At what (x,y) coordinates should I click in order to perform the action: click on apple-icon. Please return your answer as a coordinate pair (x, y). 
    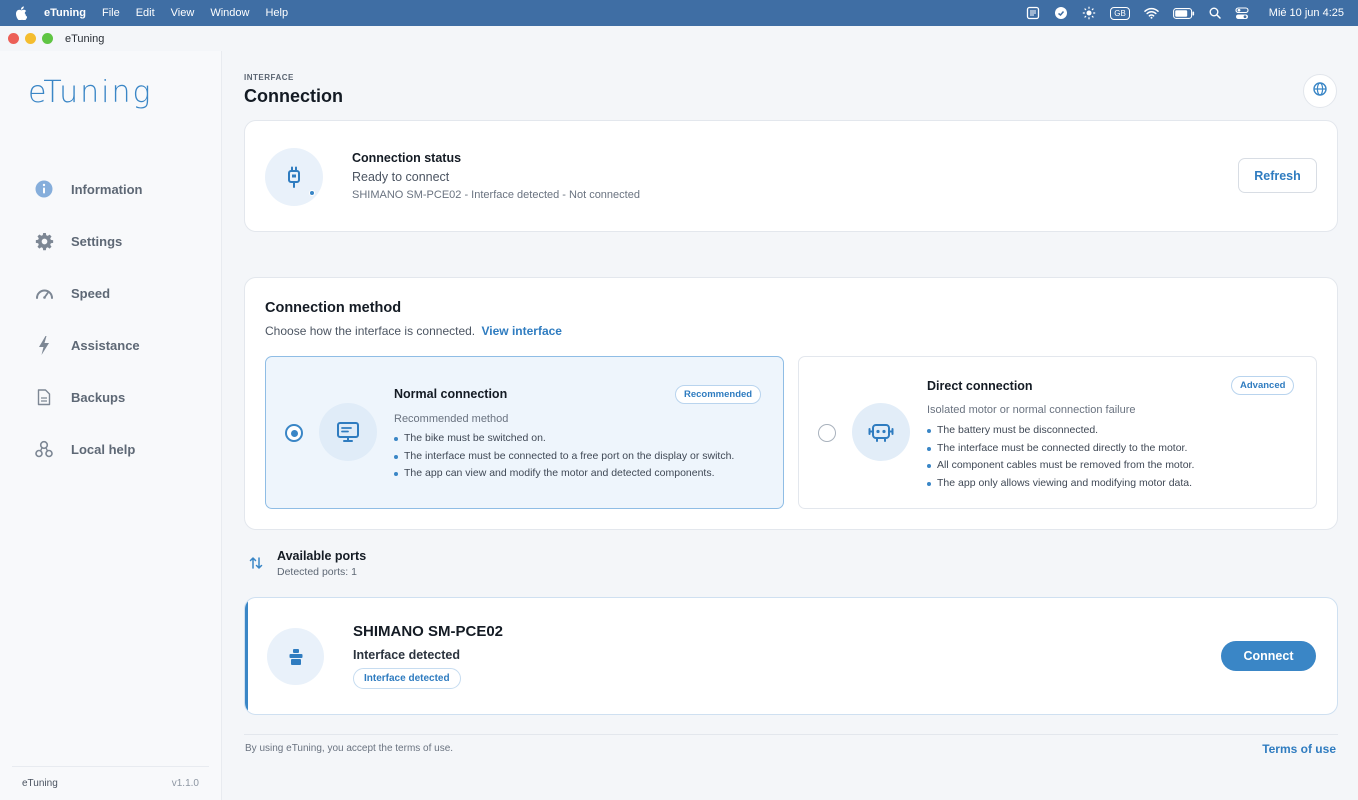
    Looking at the image, I should click on (21, 13).